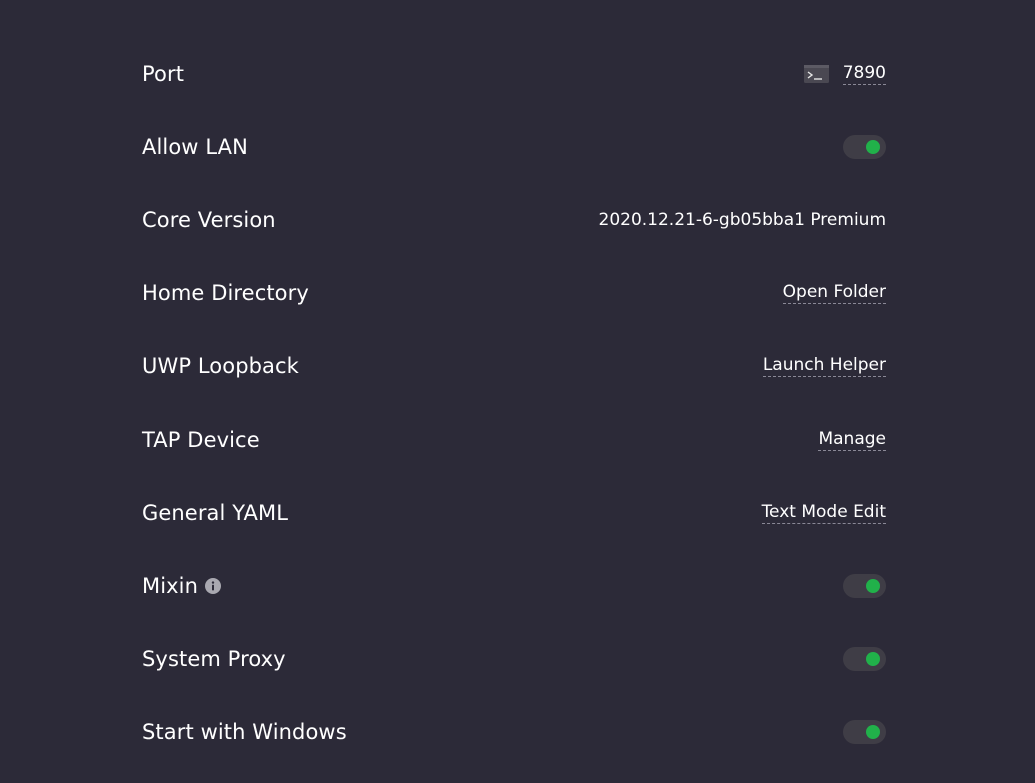 Image resolution: width=1035 pixels, height=783 pixels. I want to click on tap-device-row: TAP Device Manage, so click(514, 439).